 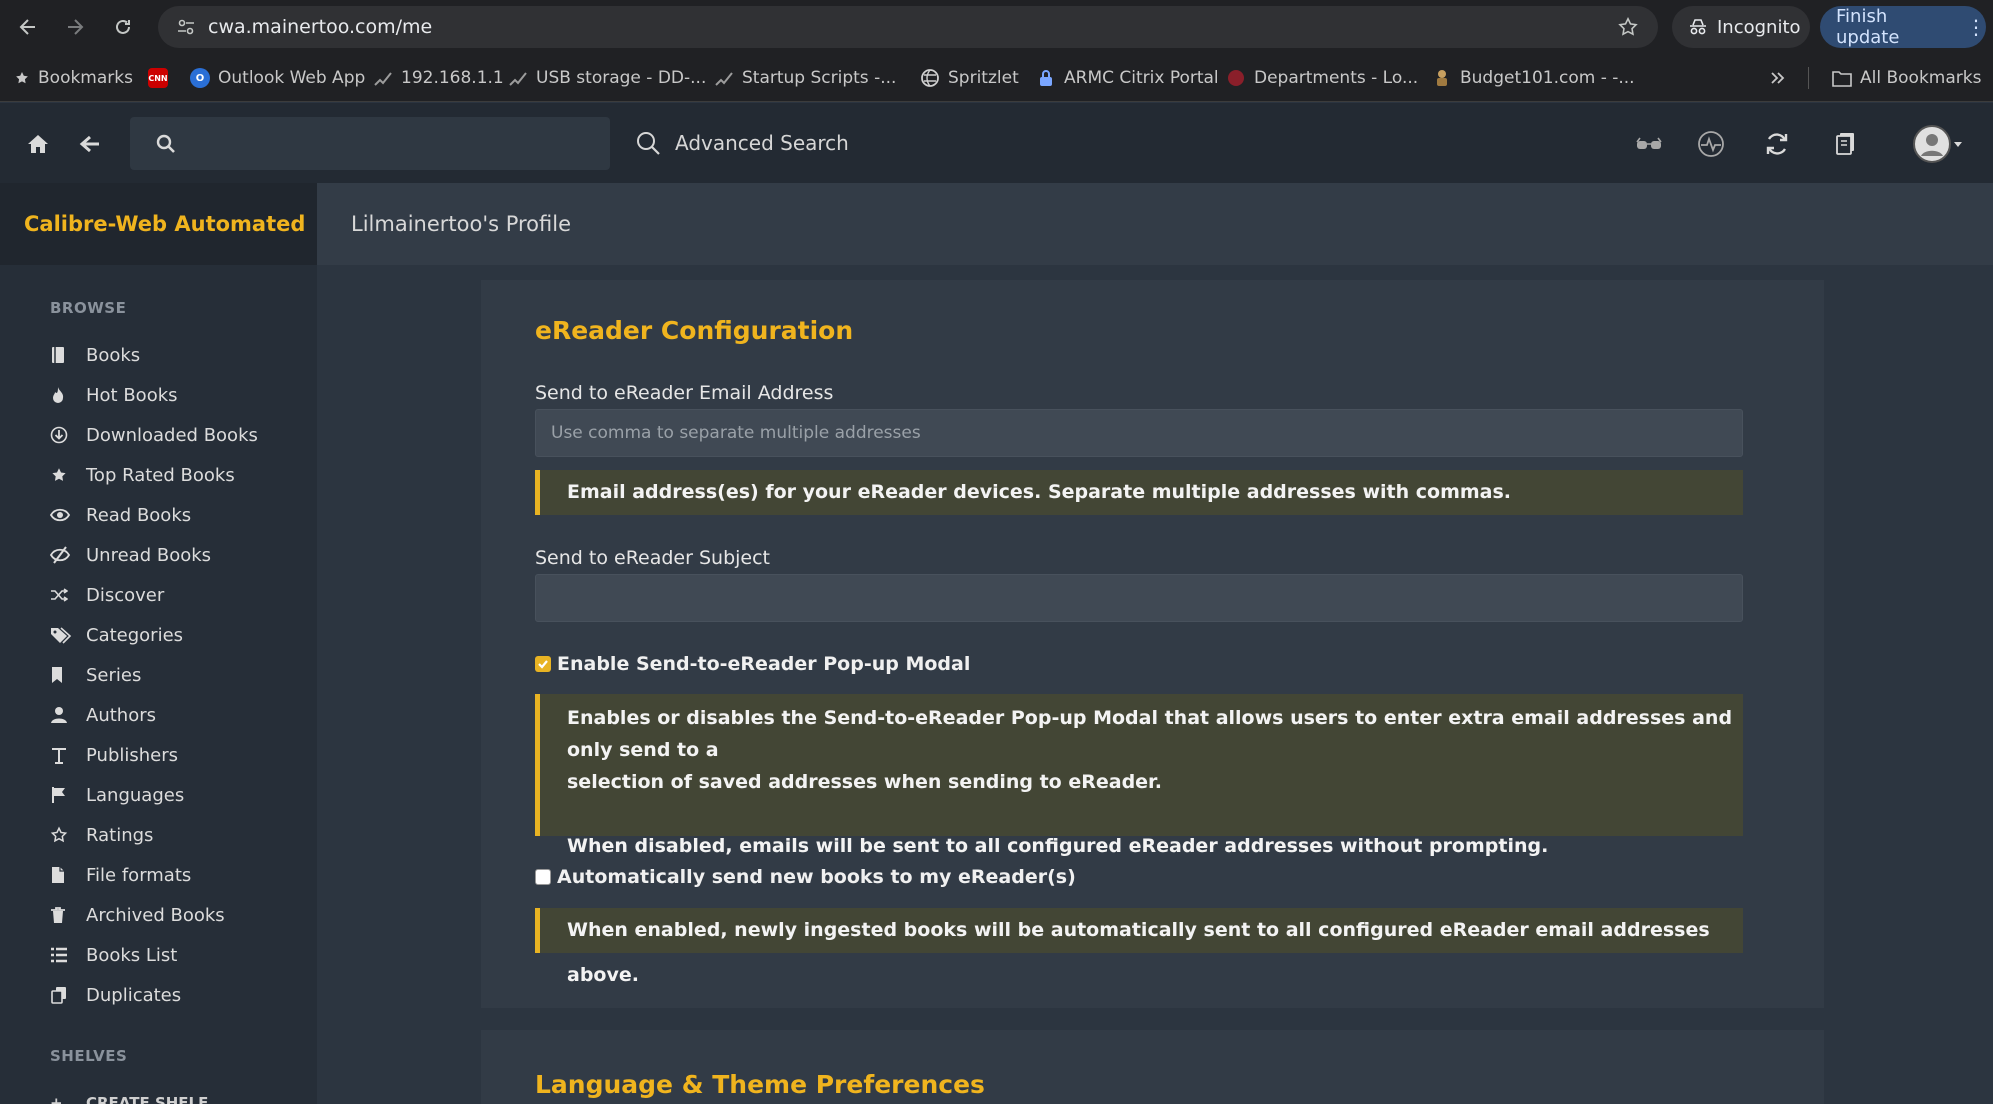 What do you see at coordinates (1628, 27) in the screenshot?
I see `bookmark-star-icon` at bounding box center [1628, 27].